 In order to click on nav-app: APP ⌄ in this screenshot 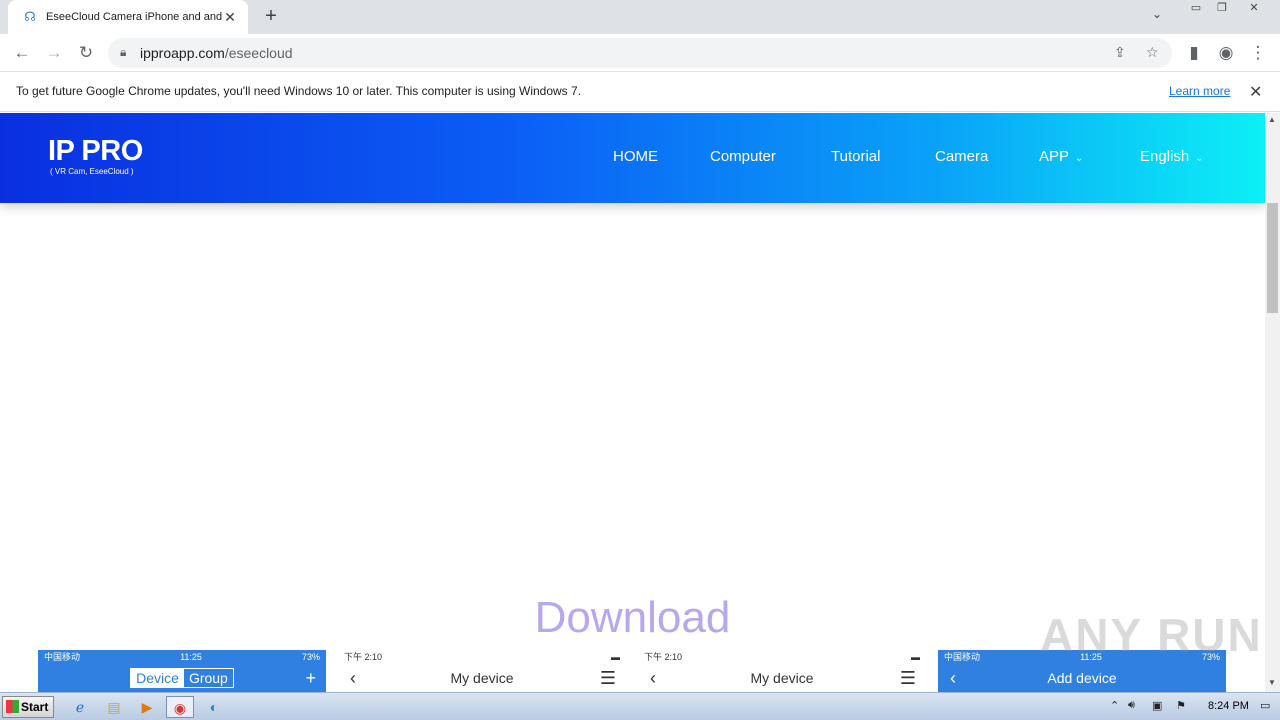, I will do `click(1061, 156)`.